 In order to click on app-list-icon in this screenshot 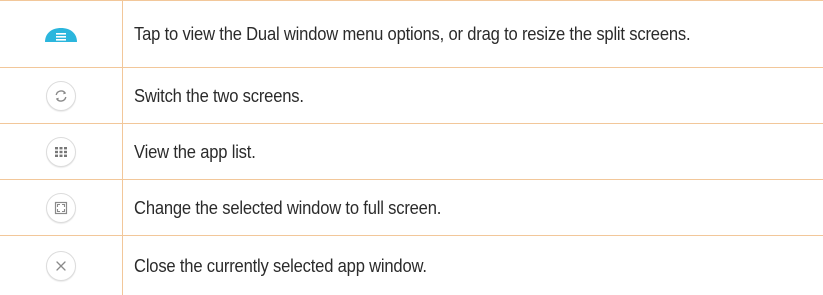, I will do `click(61, 151)`.